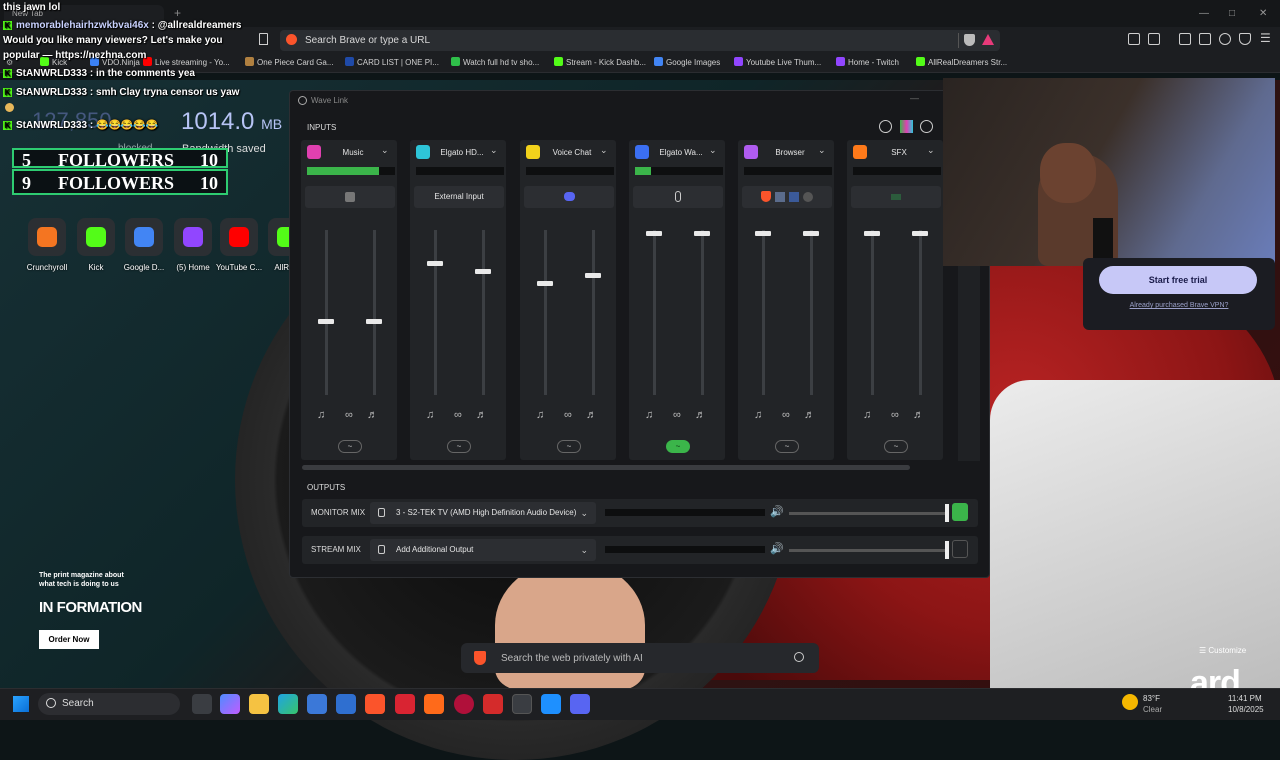  Describe the element at coordinates (606, 467) in the screenshot. I see `channels-scrollbar` at that location.